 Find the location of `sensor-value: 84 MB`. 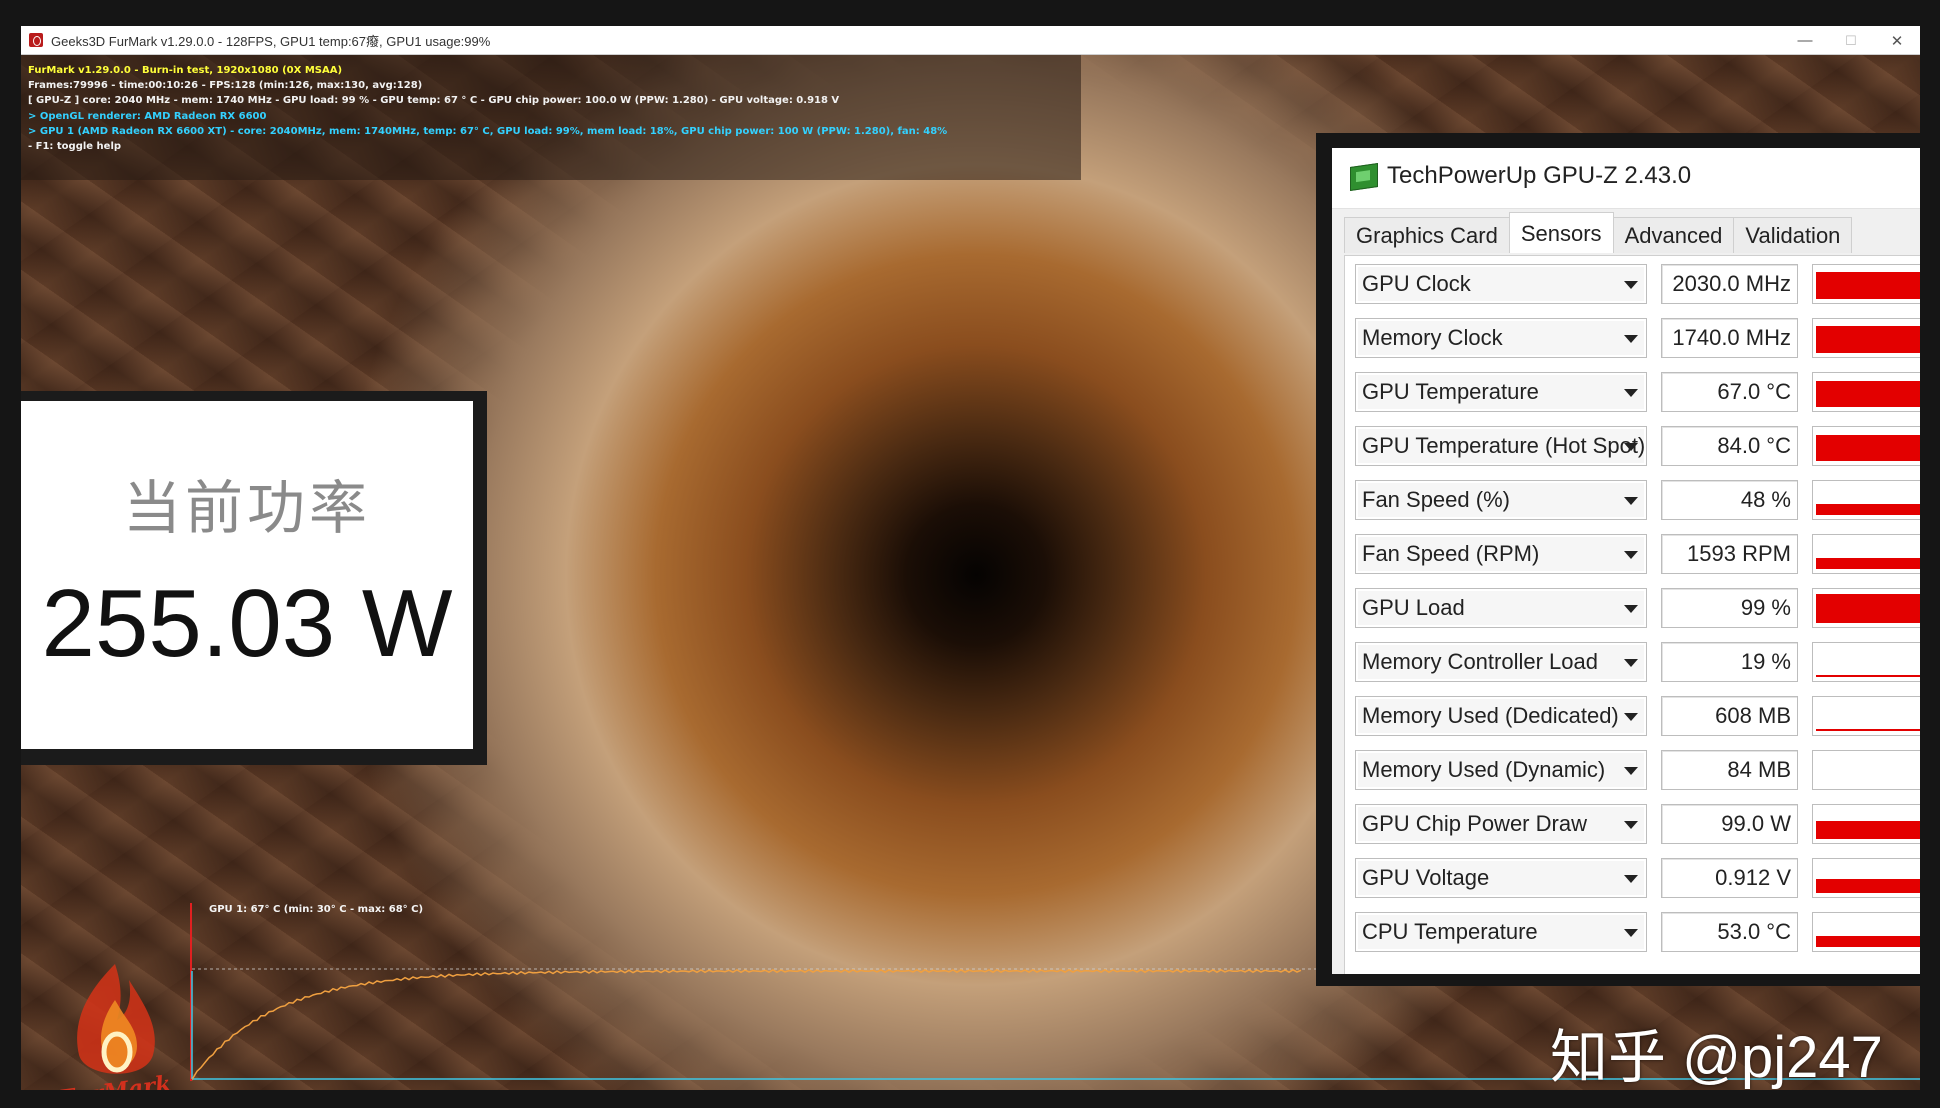

sensor-value: 84 MB is located at coordinates (1729, 770).